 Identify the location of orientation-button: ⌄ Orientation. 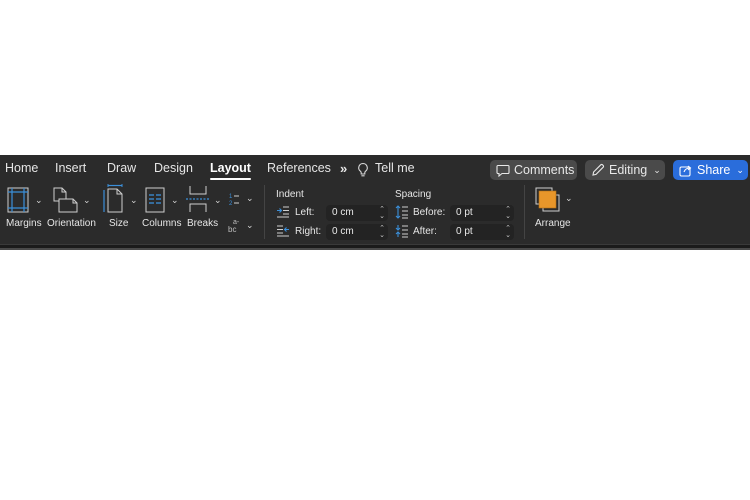
(72, 209).